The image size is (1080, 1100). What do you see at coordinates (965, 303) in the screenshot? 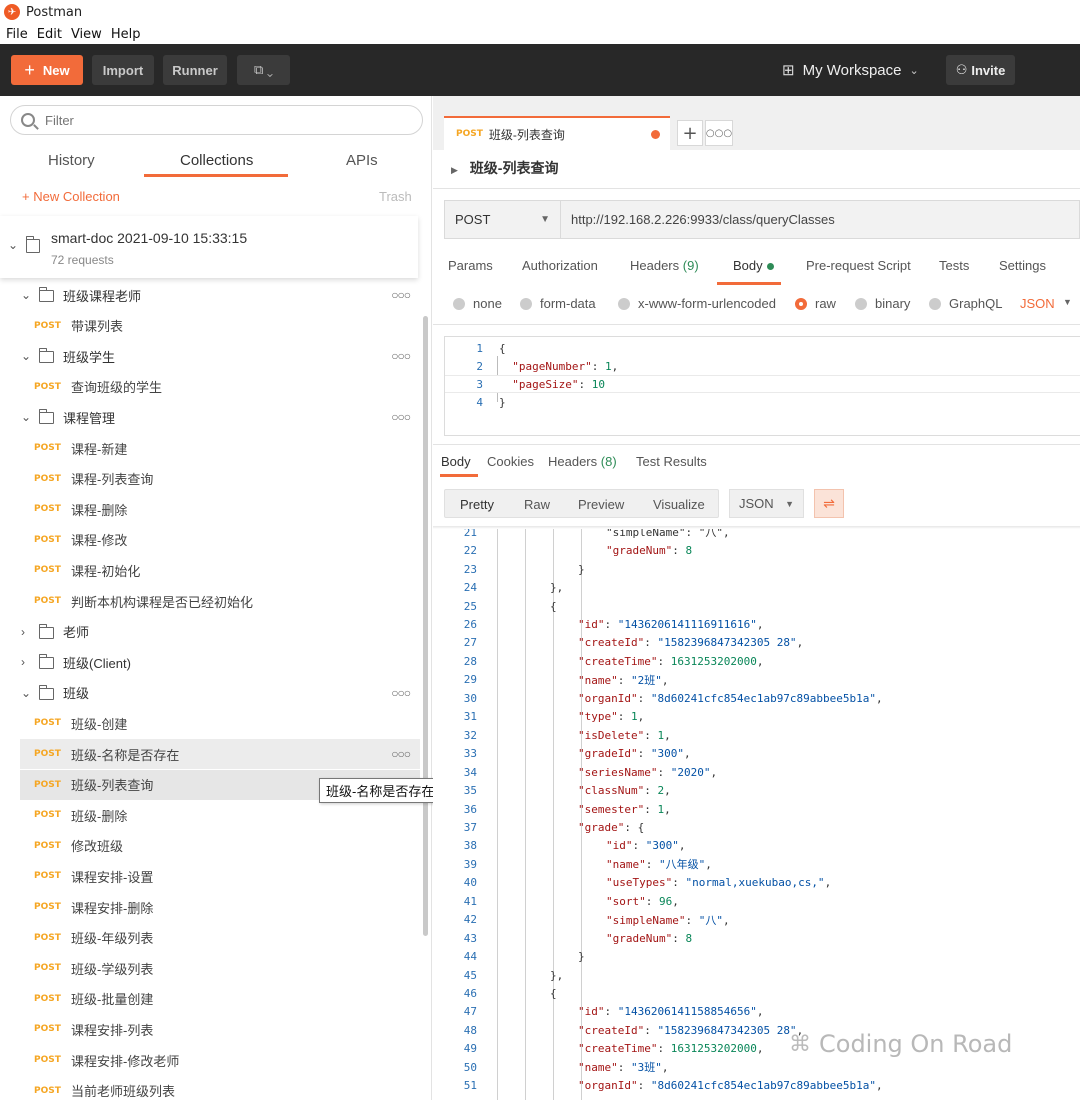
I see `radio-graphql: GraphQL` at bounding box center [965, 303].